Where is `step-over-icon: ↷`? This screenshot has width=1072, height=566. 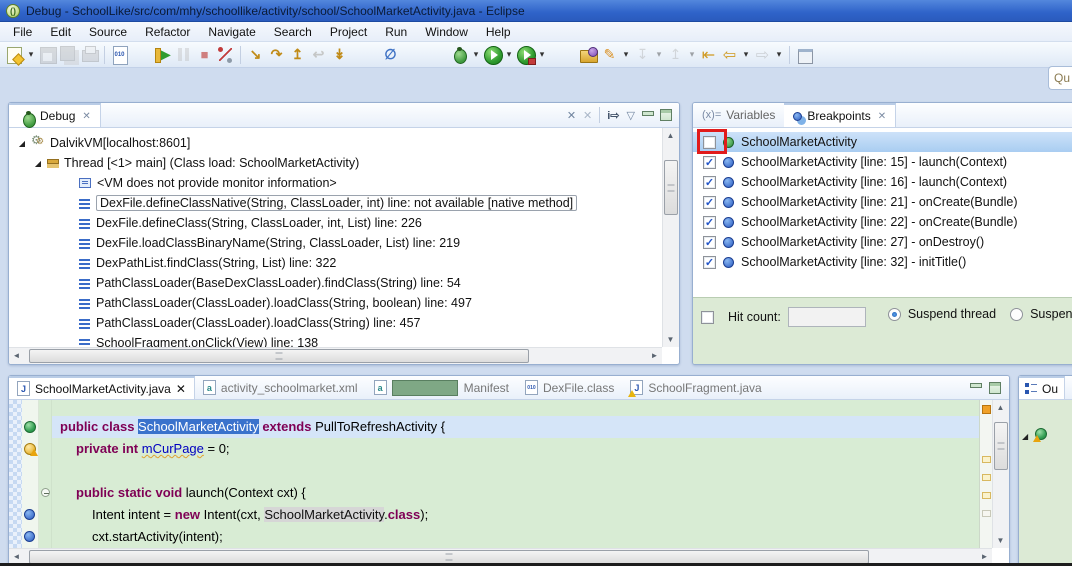
step-over-icon: ↷ is located at coordinates (276, 55).